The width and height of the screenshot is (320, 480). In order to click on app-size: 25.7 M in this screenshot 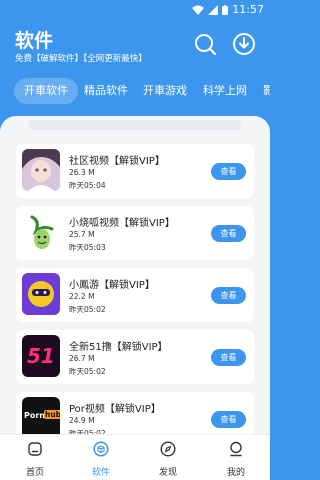, I will do `click(82, 234)`.